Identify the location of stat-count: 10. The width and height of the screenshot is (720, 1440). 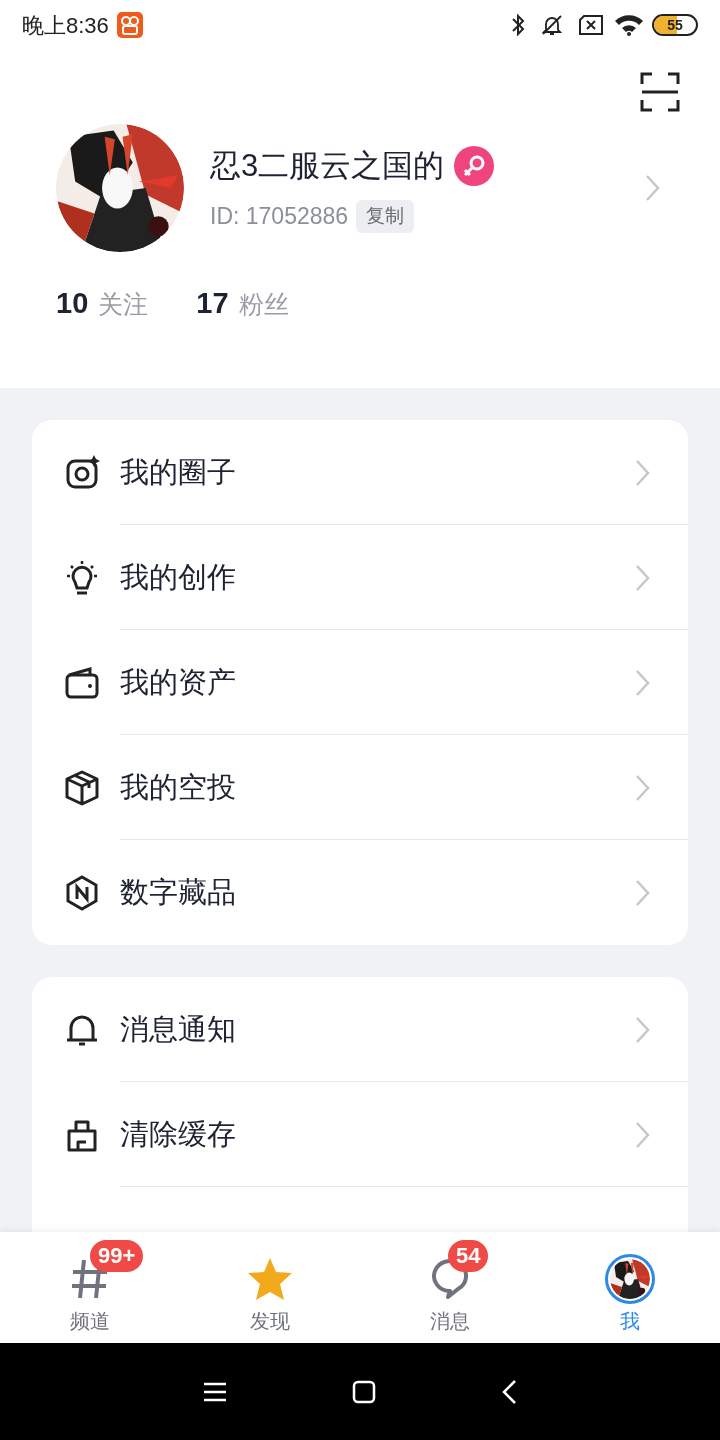
(72, 304).